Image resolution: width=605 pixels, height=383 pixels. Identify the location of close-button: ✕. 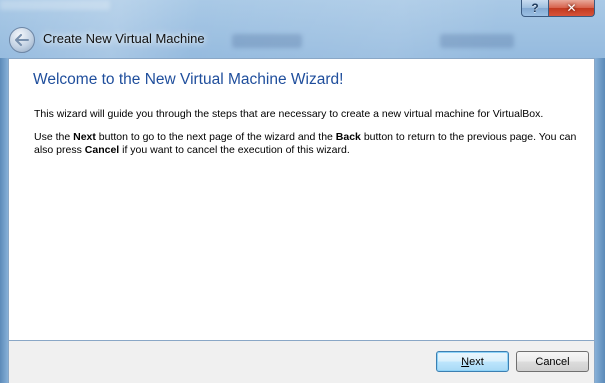
(572, 8).